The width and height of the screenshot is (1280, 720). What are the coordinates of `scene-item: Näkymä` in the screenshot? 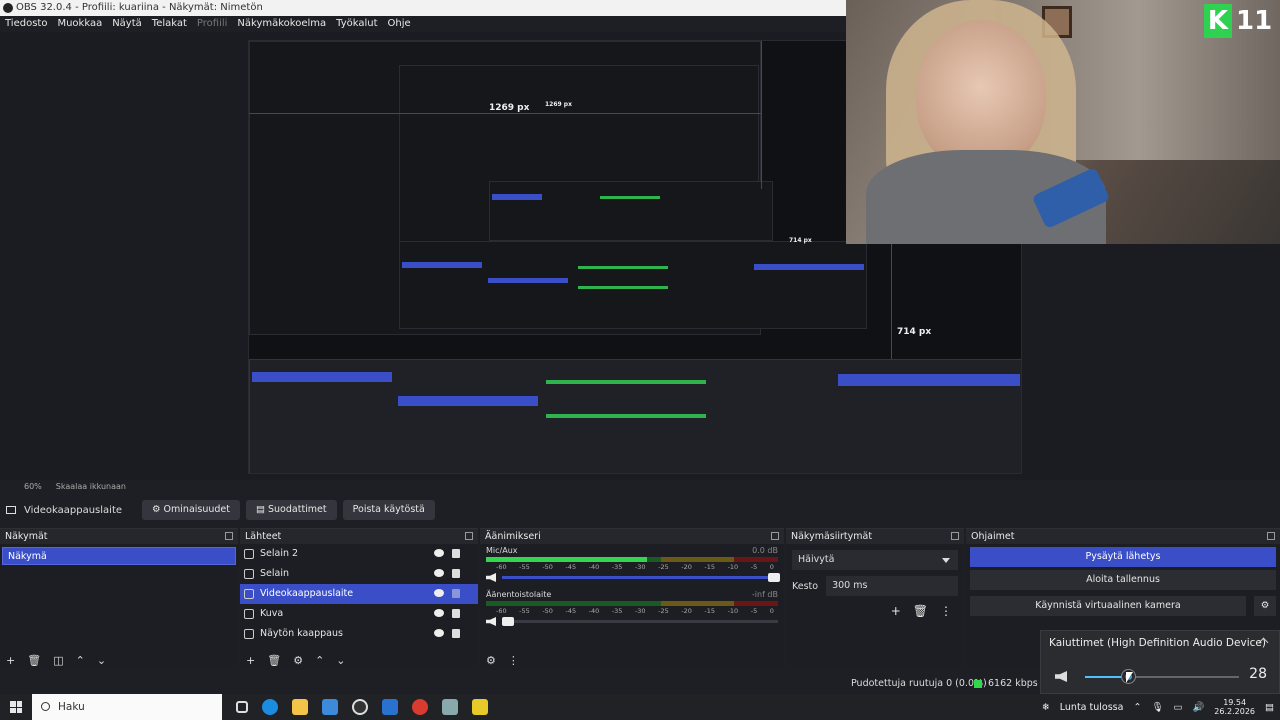 It's located at (119, 556).